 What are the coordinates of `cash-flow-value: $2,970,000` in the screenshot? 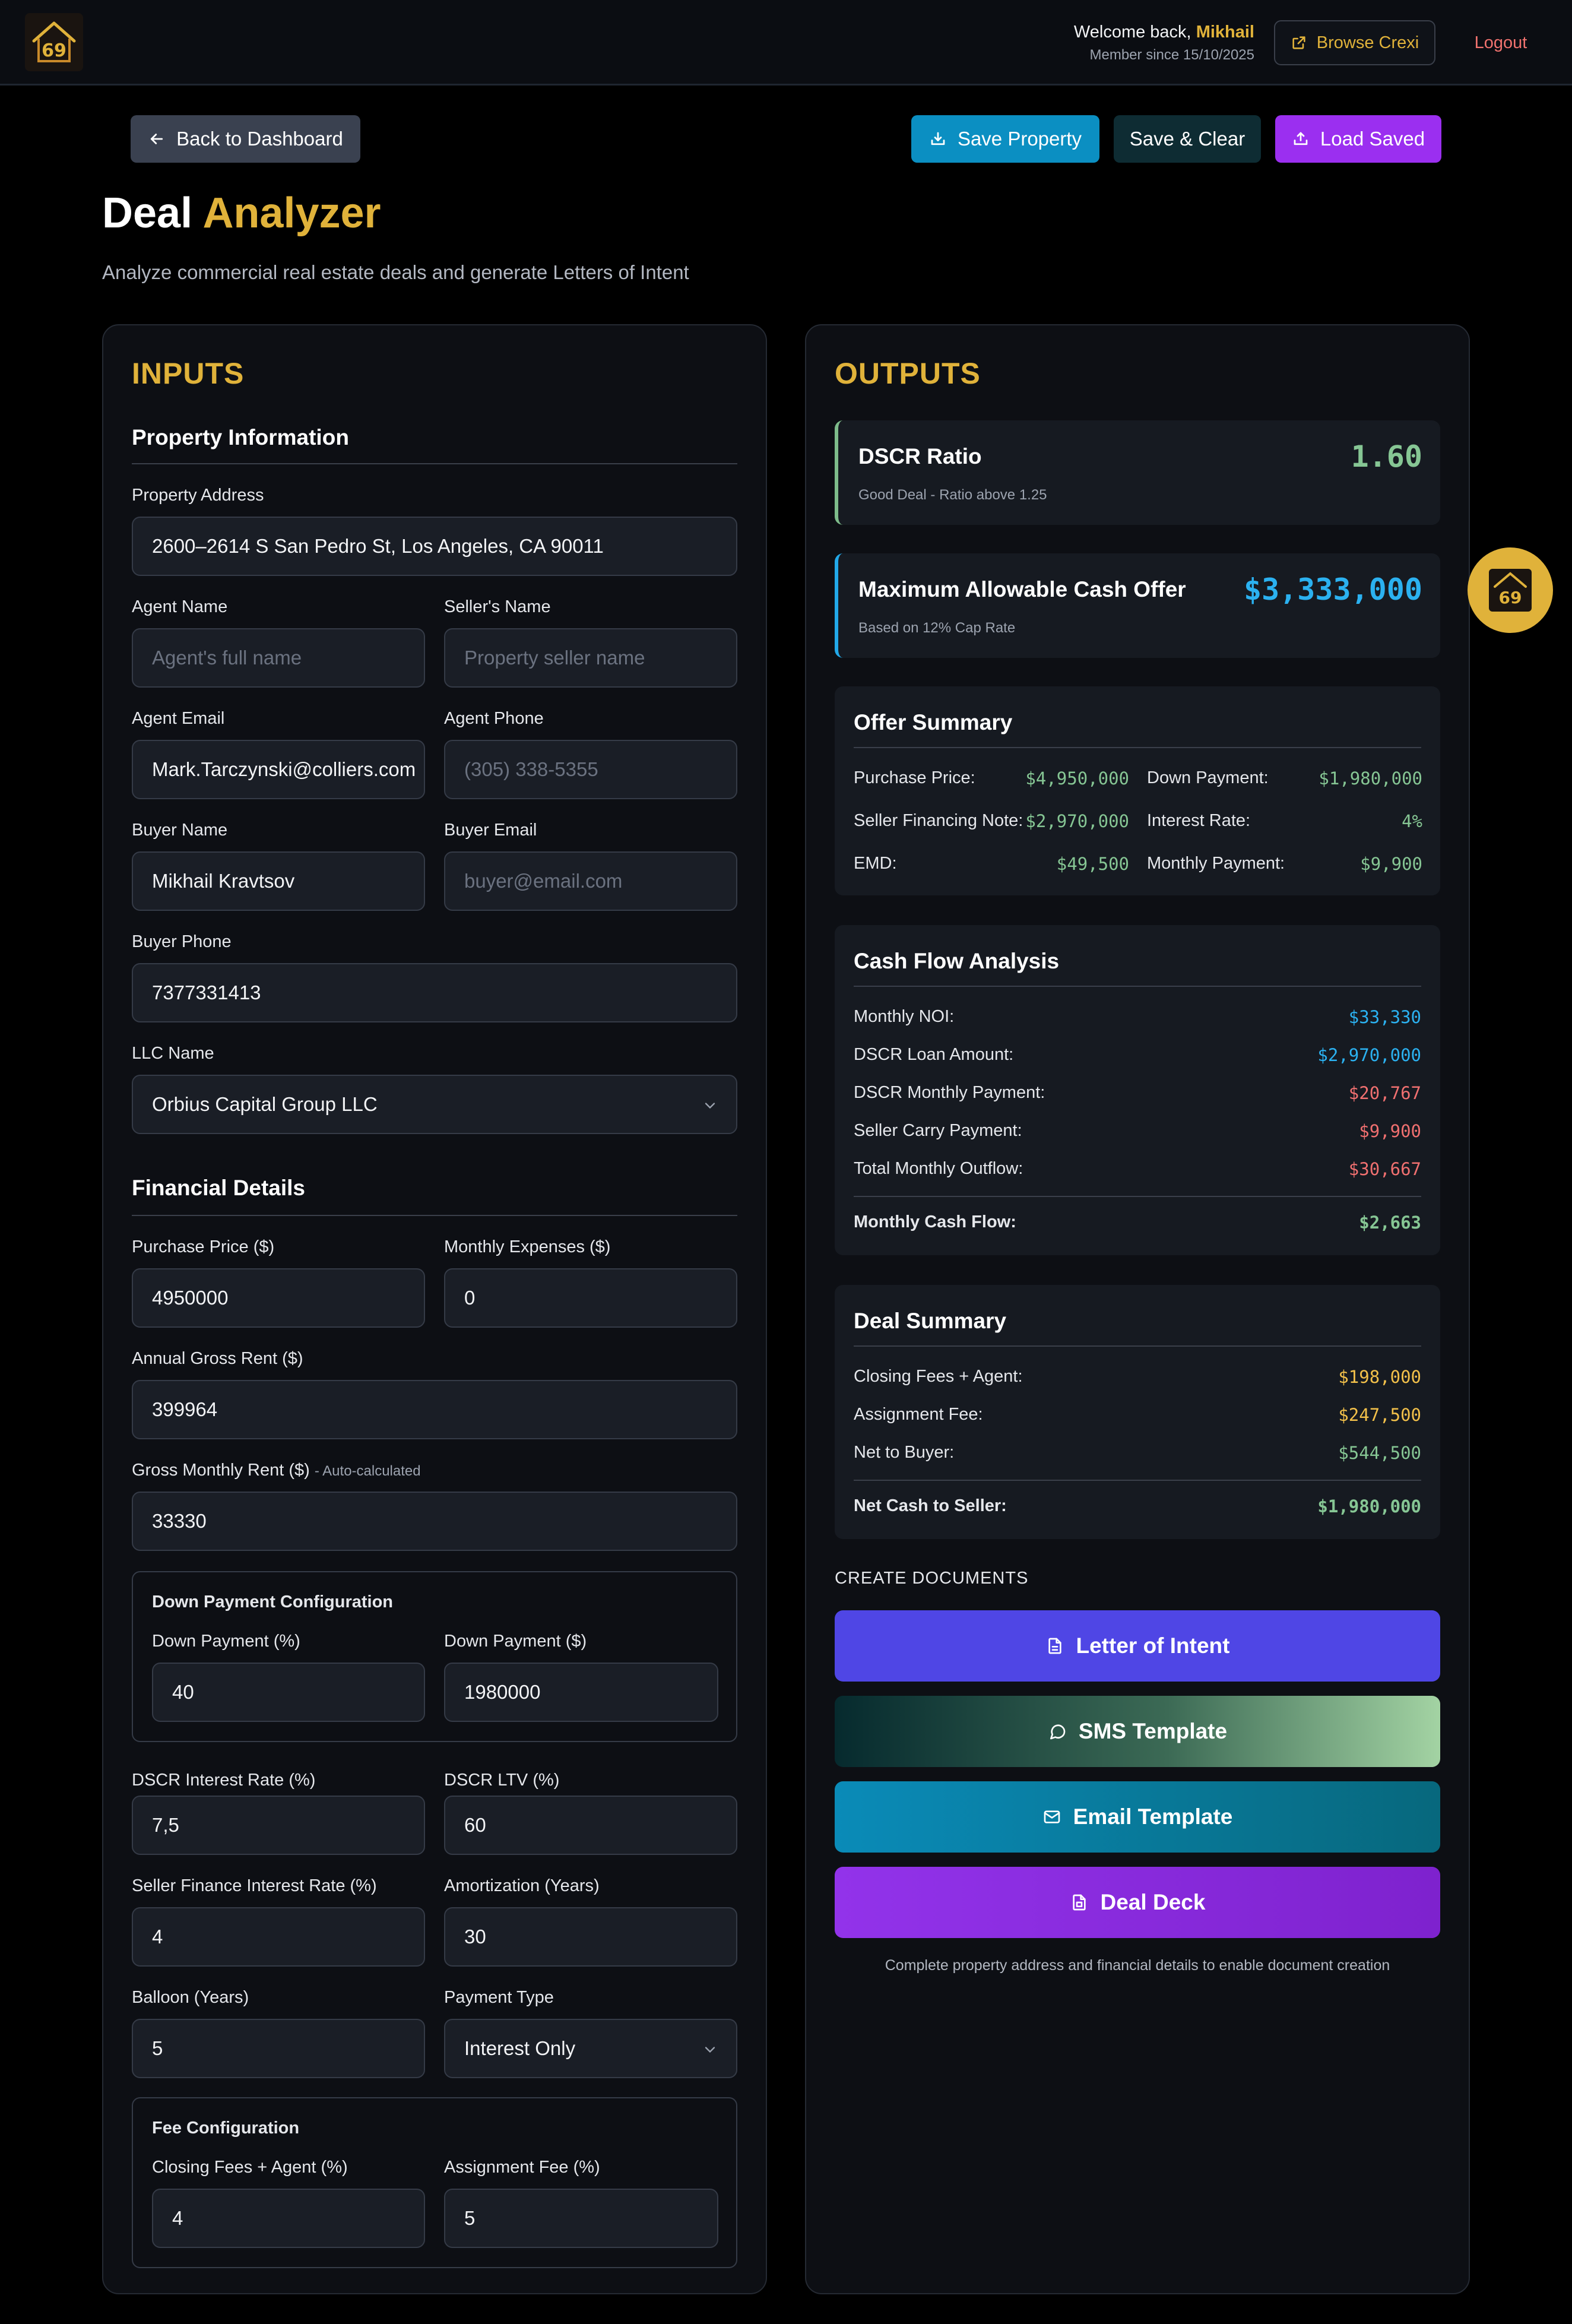 It's located at (1369, 1055).